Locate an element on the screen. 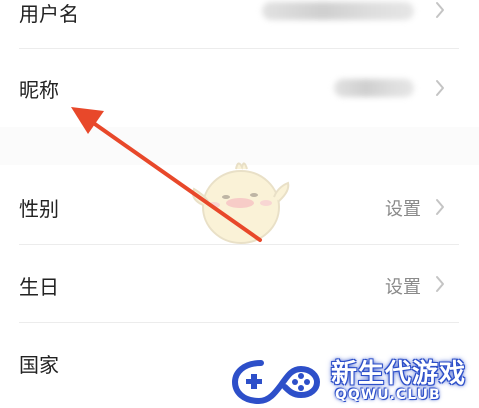  gamepad-icon is located at coordinates (276, 382).